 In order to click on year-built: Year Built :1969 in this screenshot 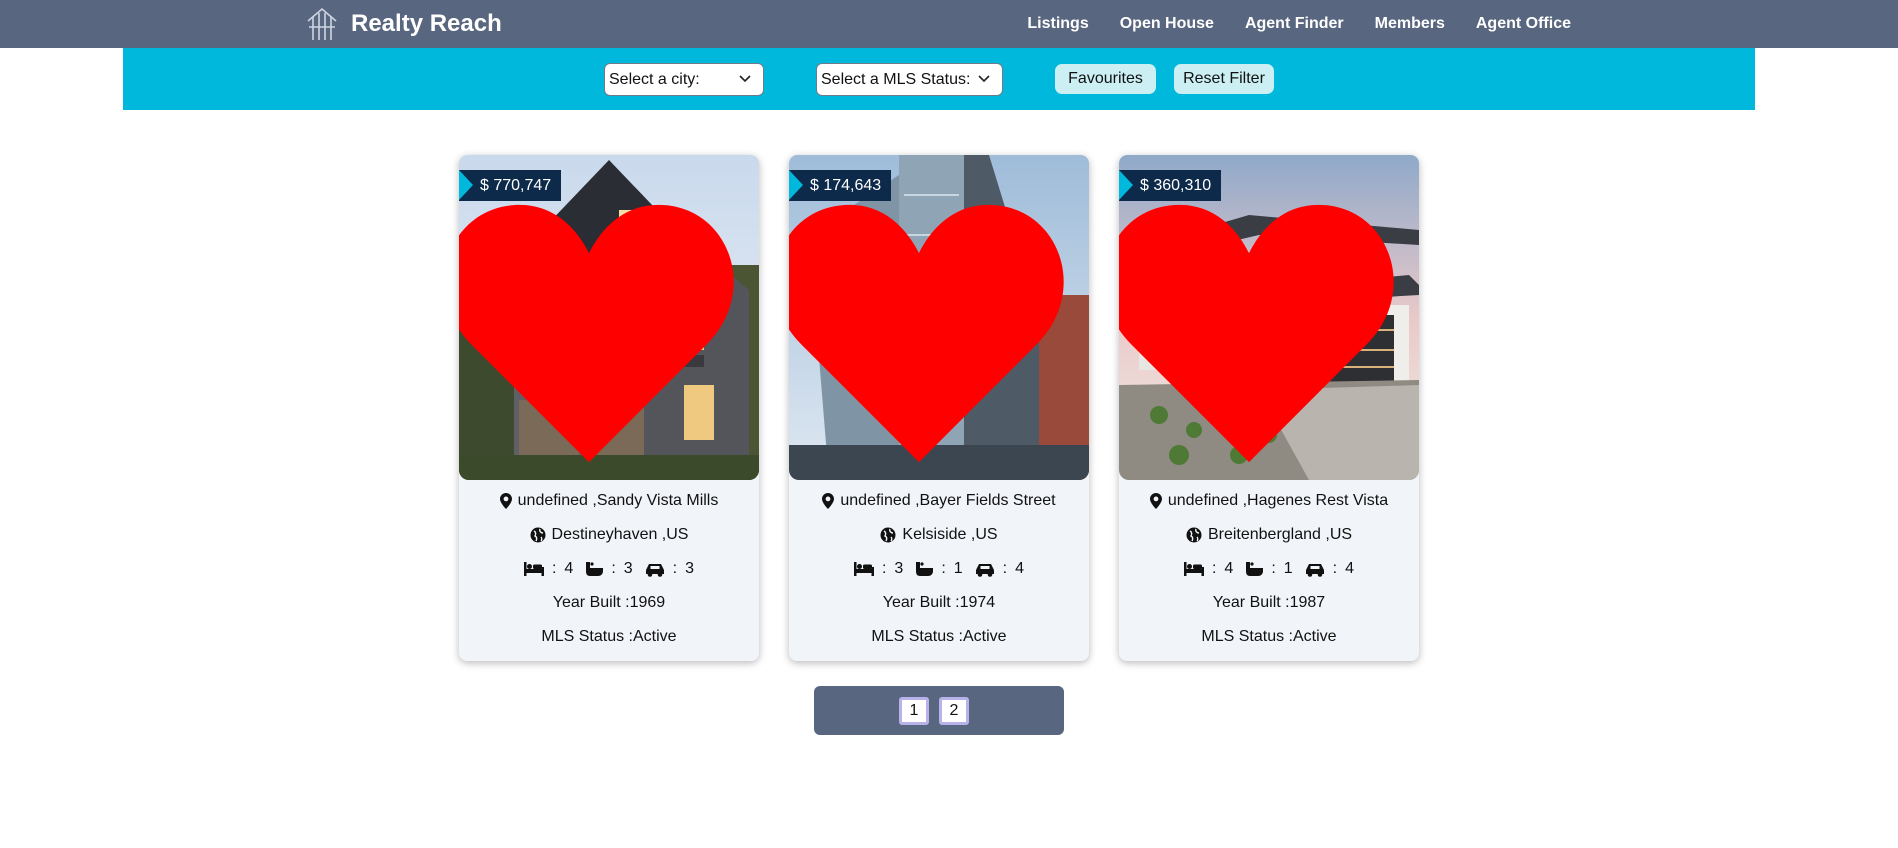, I will do `click(609, 602)`.